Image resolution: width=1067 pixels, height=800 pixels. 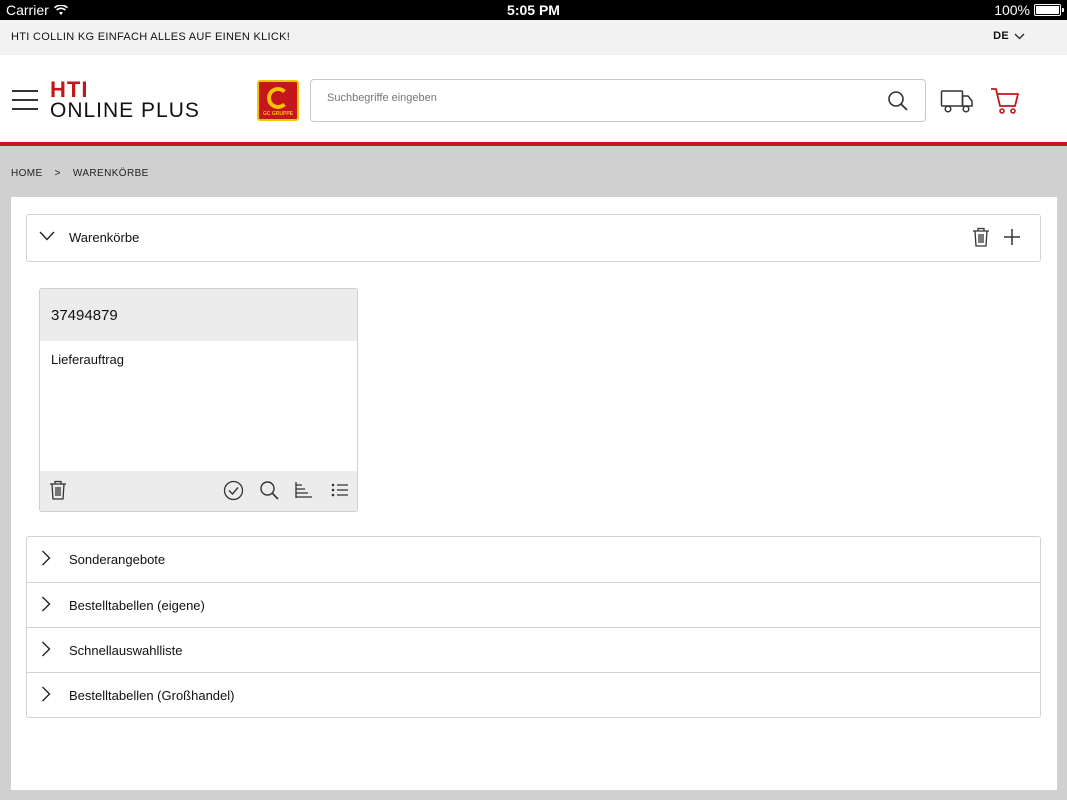 I want to click on accordion-item-bestelltabellen-grosshandel: Bestelltabellen (Großhandel), so click(x=533, y=694).